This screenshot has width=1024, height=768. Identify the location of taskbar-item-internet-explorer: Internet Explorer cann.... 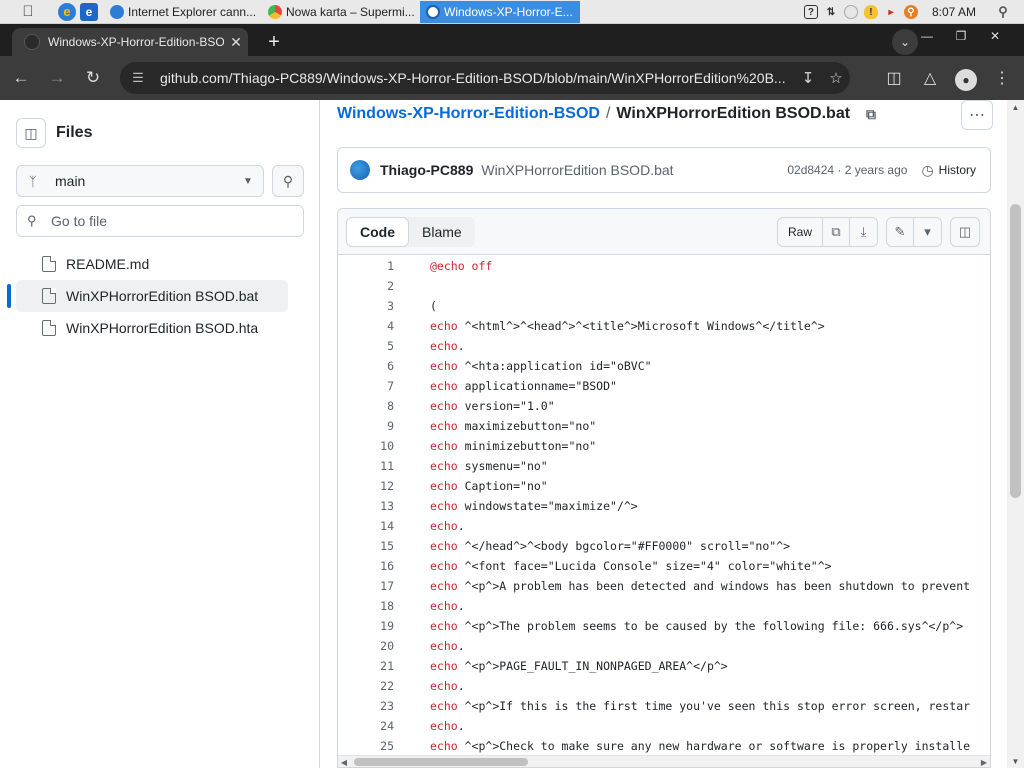
(180, 12).